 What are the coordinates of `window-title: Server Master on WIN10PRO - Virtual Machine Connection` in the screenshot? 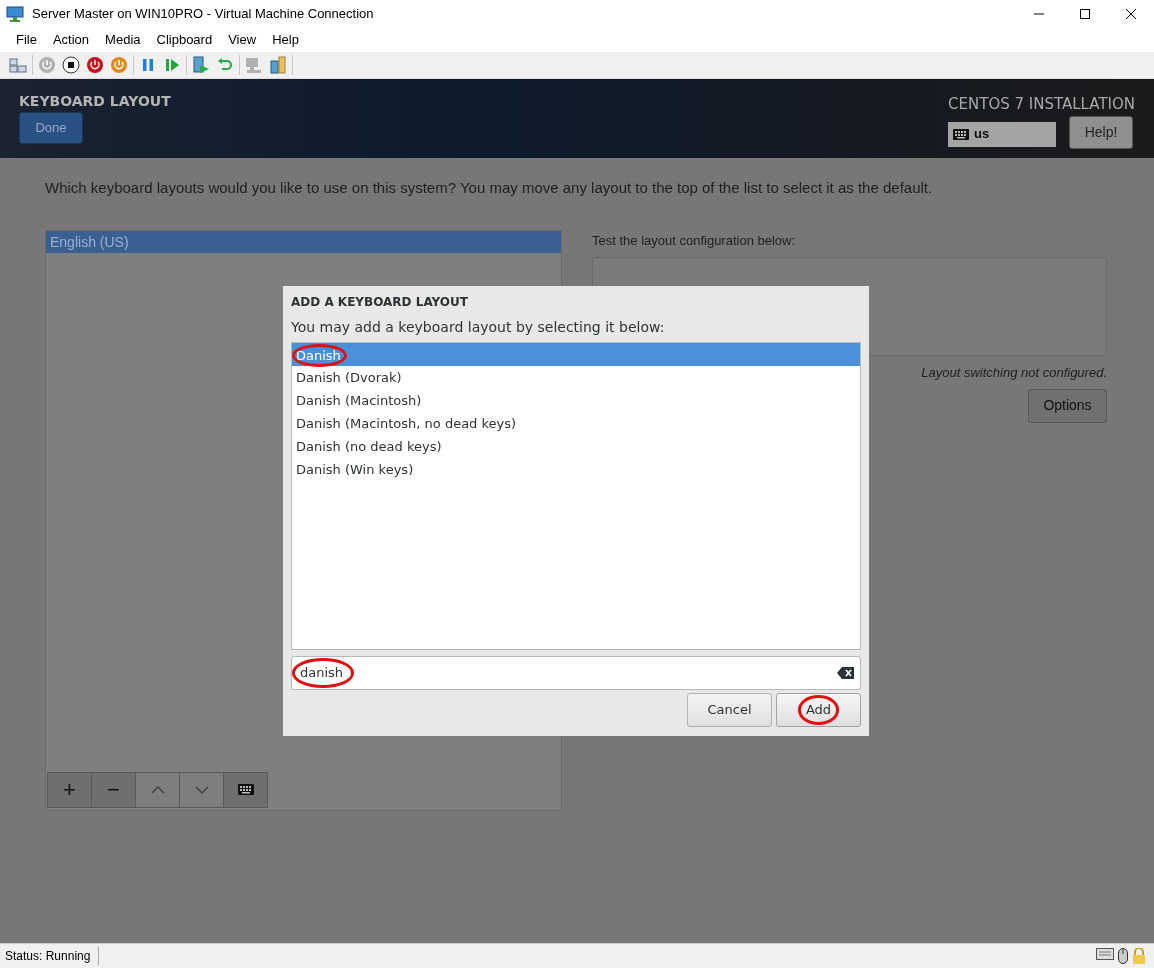 It's located at (203, 14).